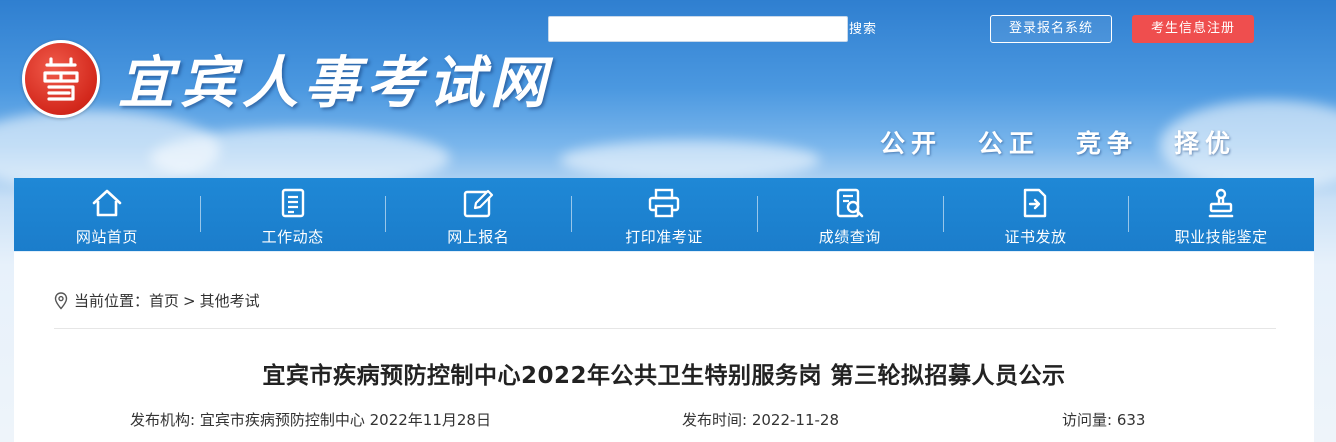 The width and height of the screenshot is (1336, 442). Describe the element at coordinates (1221, 237) in the screenshot. I see `nav-item-label: 职业技能鉴定` at that location.